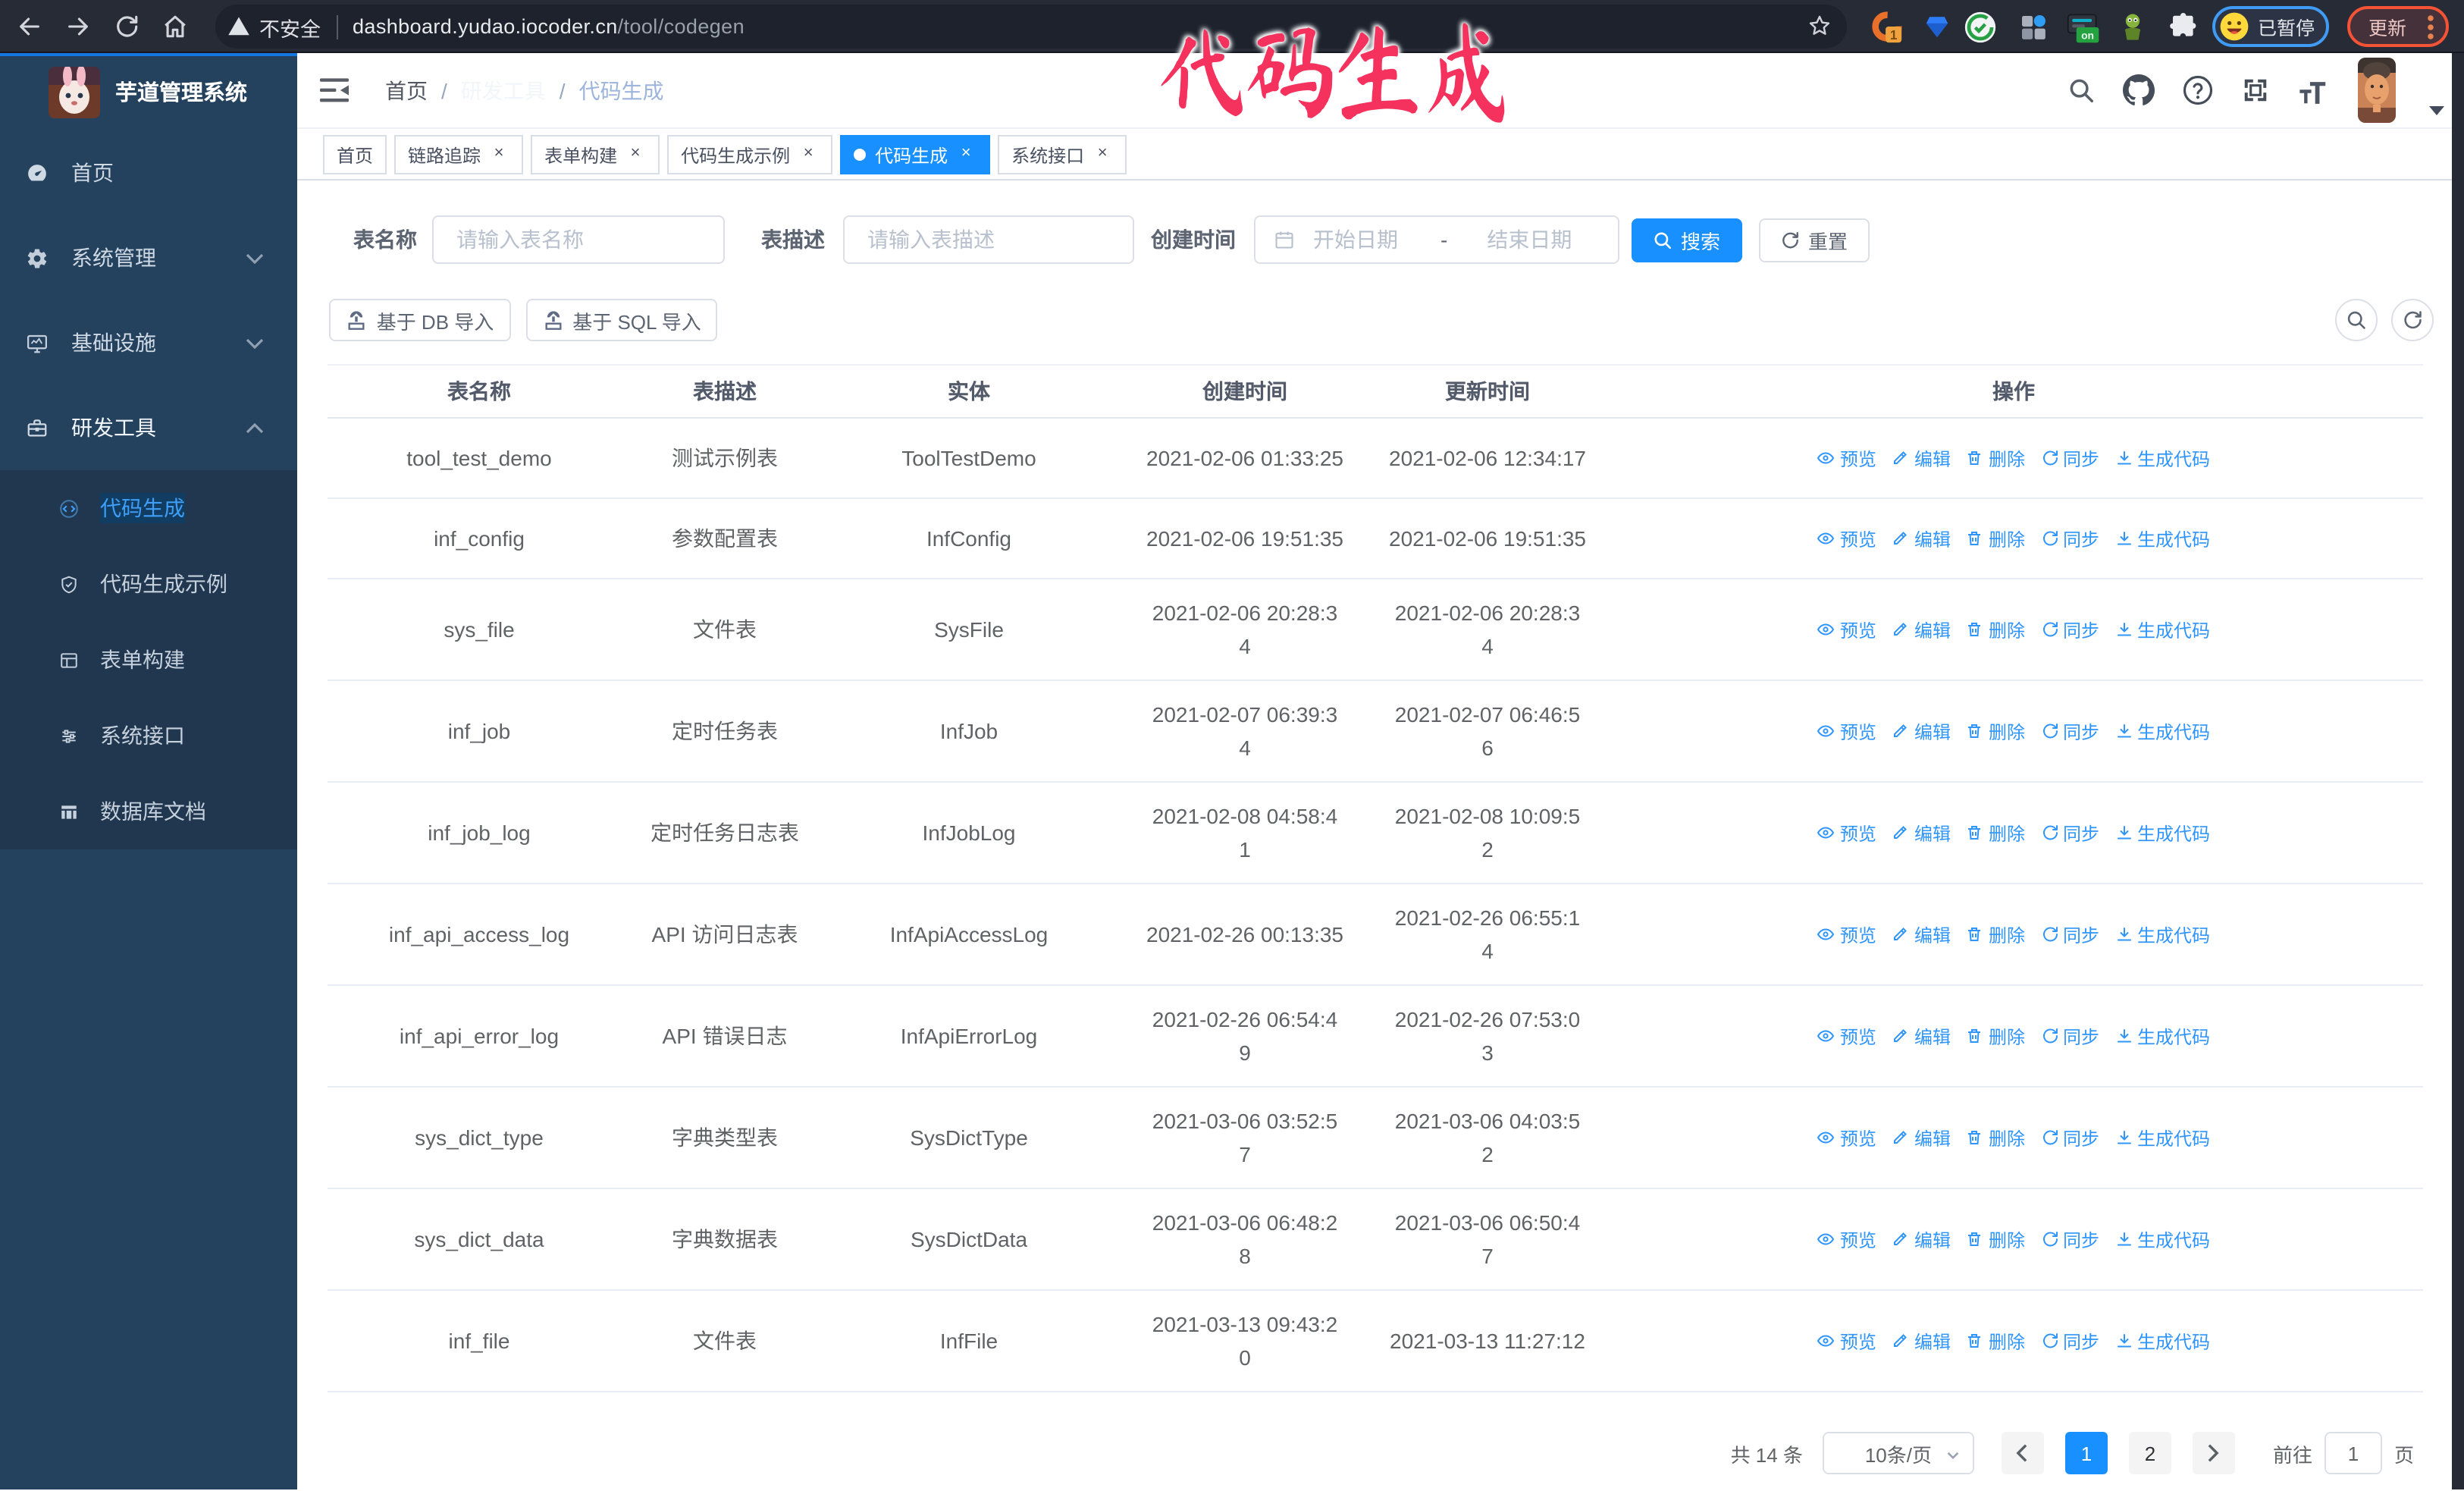 This screenshot has height=1491, width=2464. I want to click on svg-text: 1, so click(1894, 34).